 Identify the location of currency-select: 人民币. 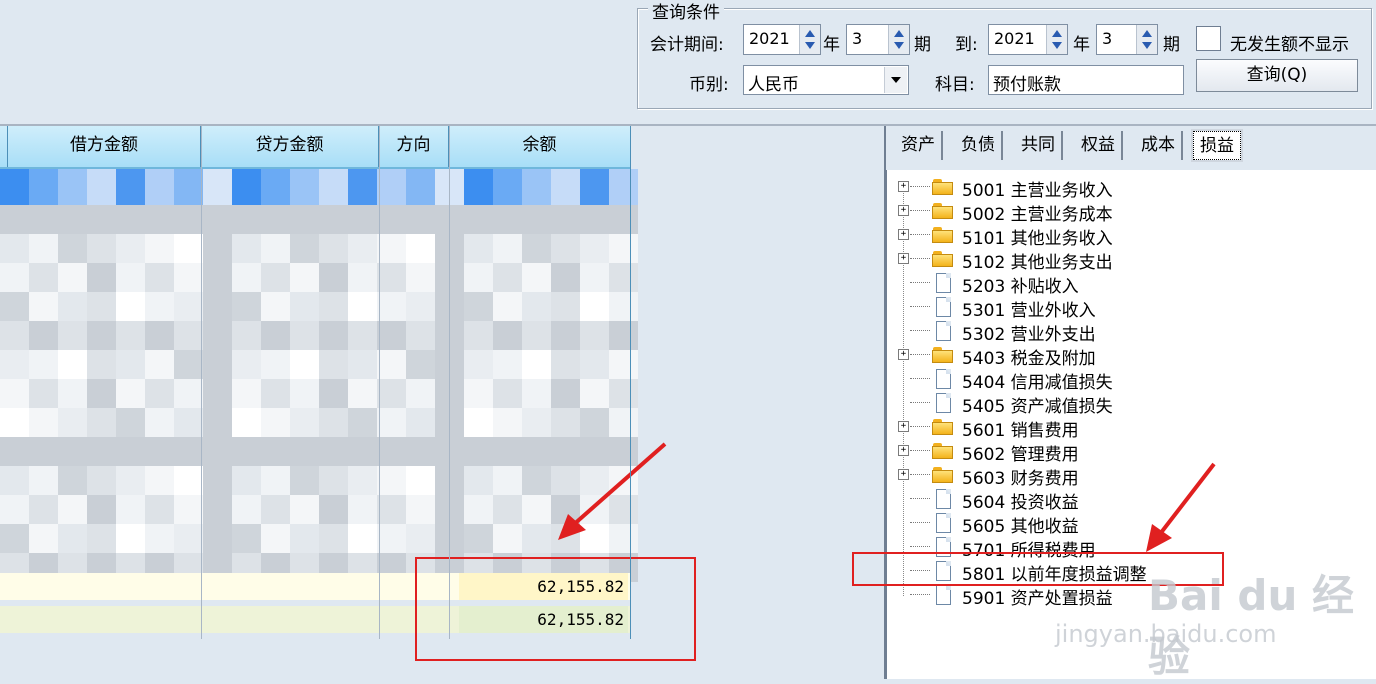
(826, 80).